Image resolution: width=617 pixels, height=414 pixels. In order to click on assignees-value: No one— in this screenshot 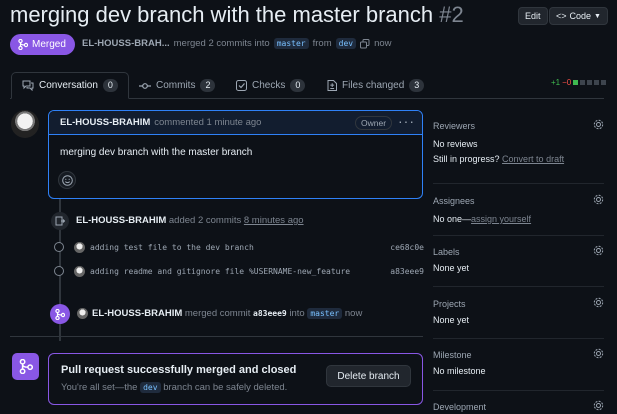, I will do `click(452, 219)`.